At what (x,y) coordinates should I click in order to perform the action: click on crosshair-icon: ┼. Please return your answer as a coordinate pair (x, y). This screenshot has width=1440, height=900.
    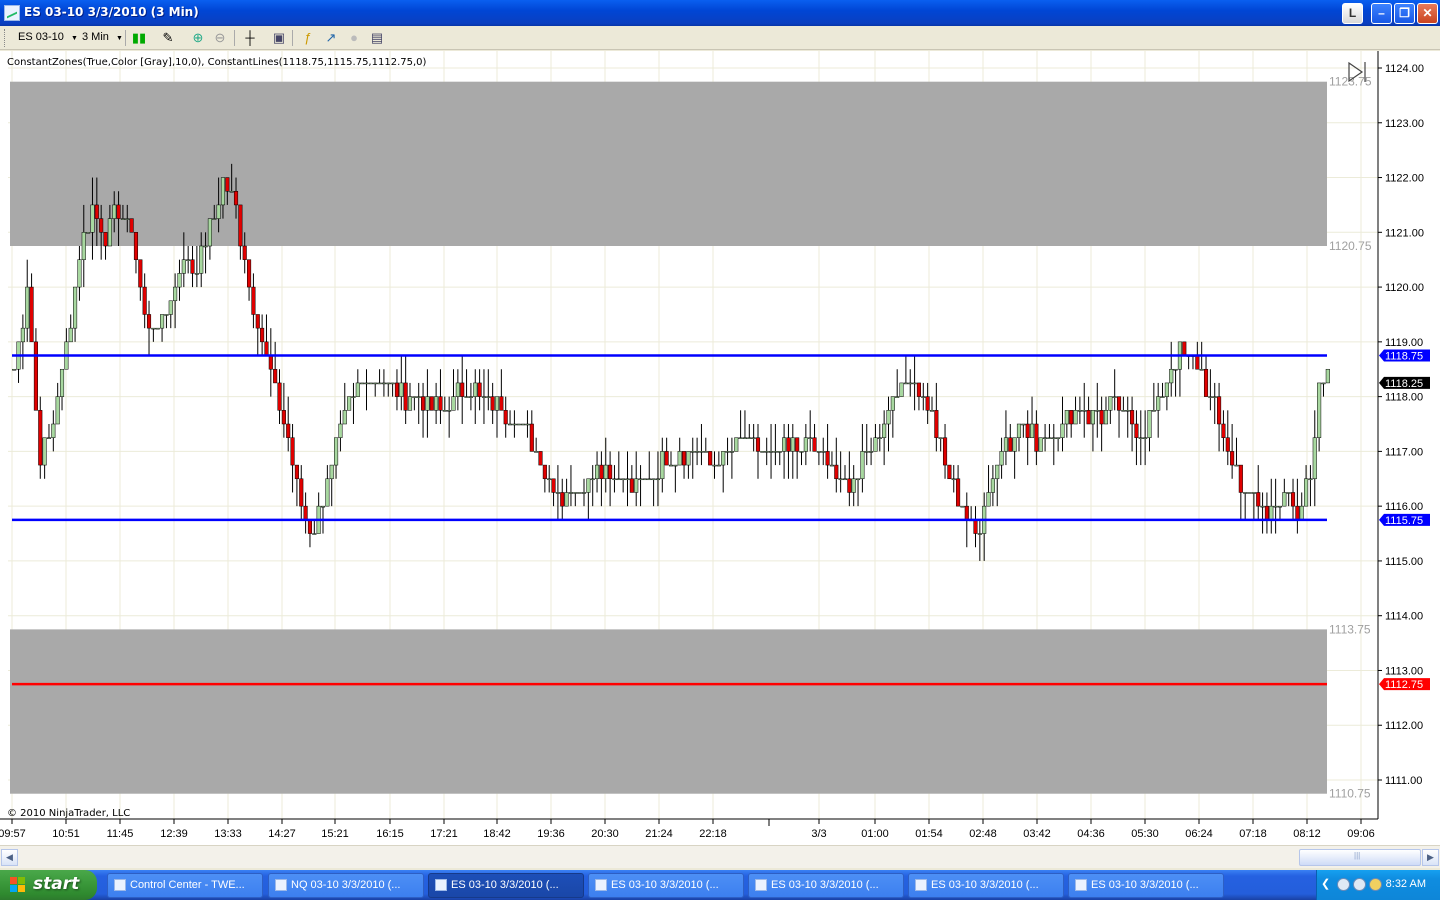
    Looking at the image, I should click on (250, 38).